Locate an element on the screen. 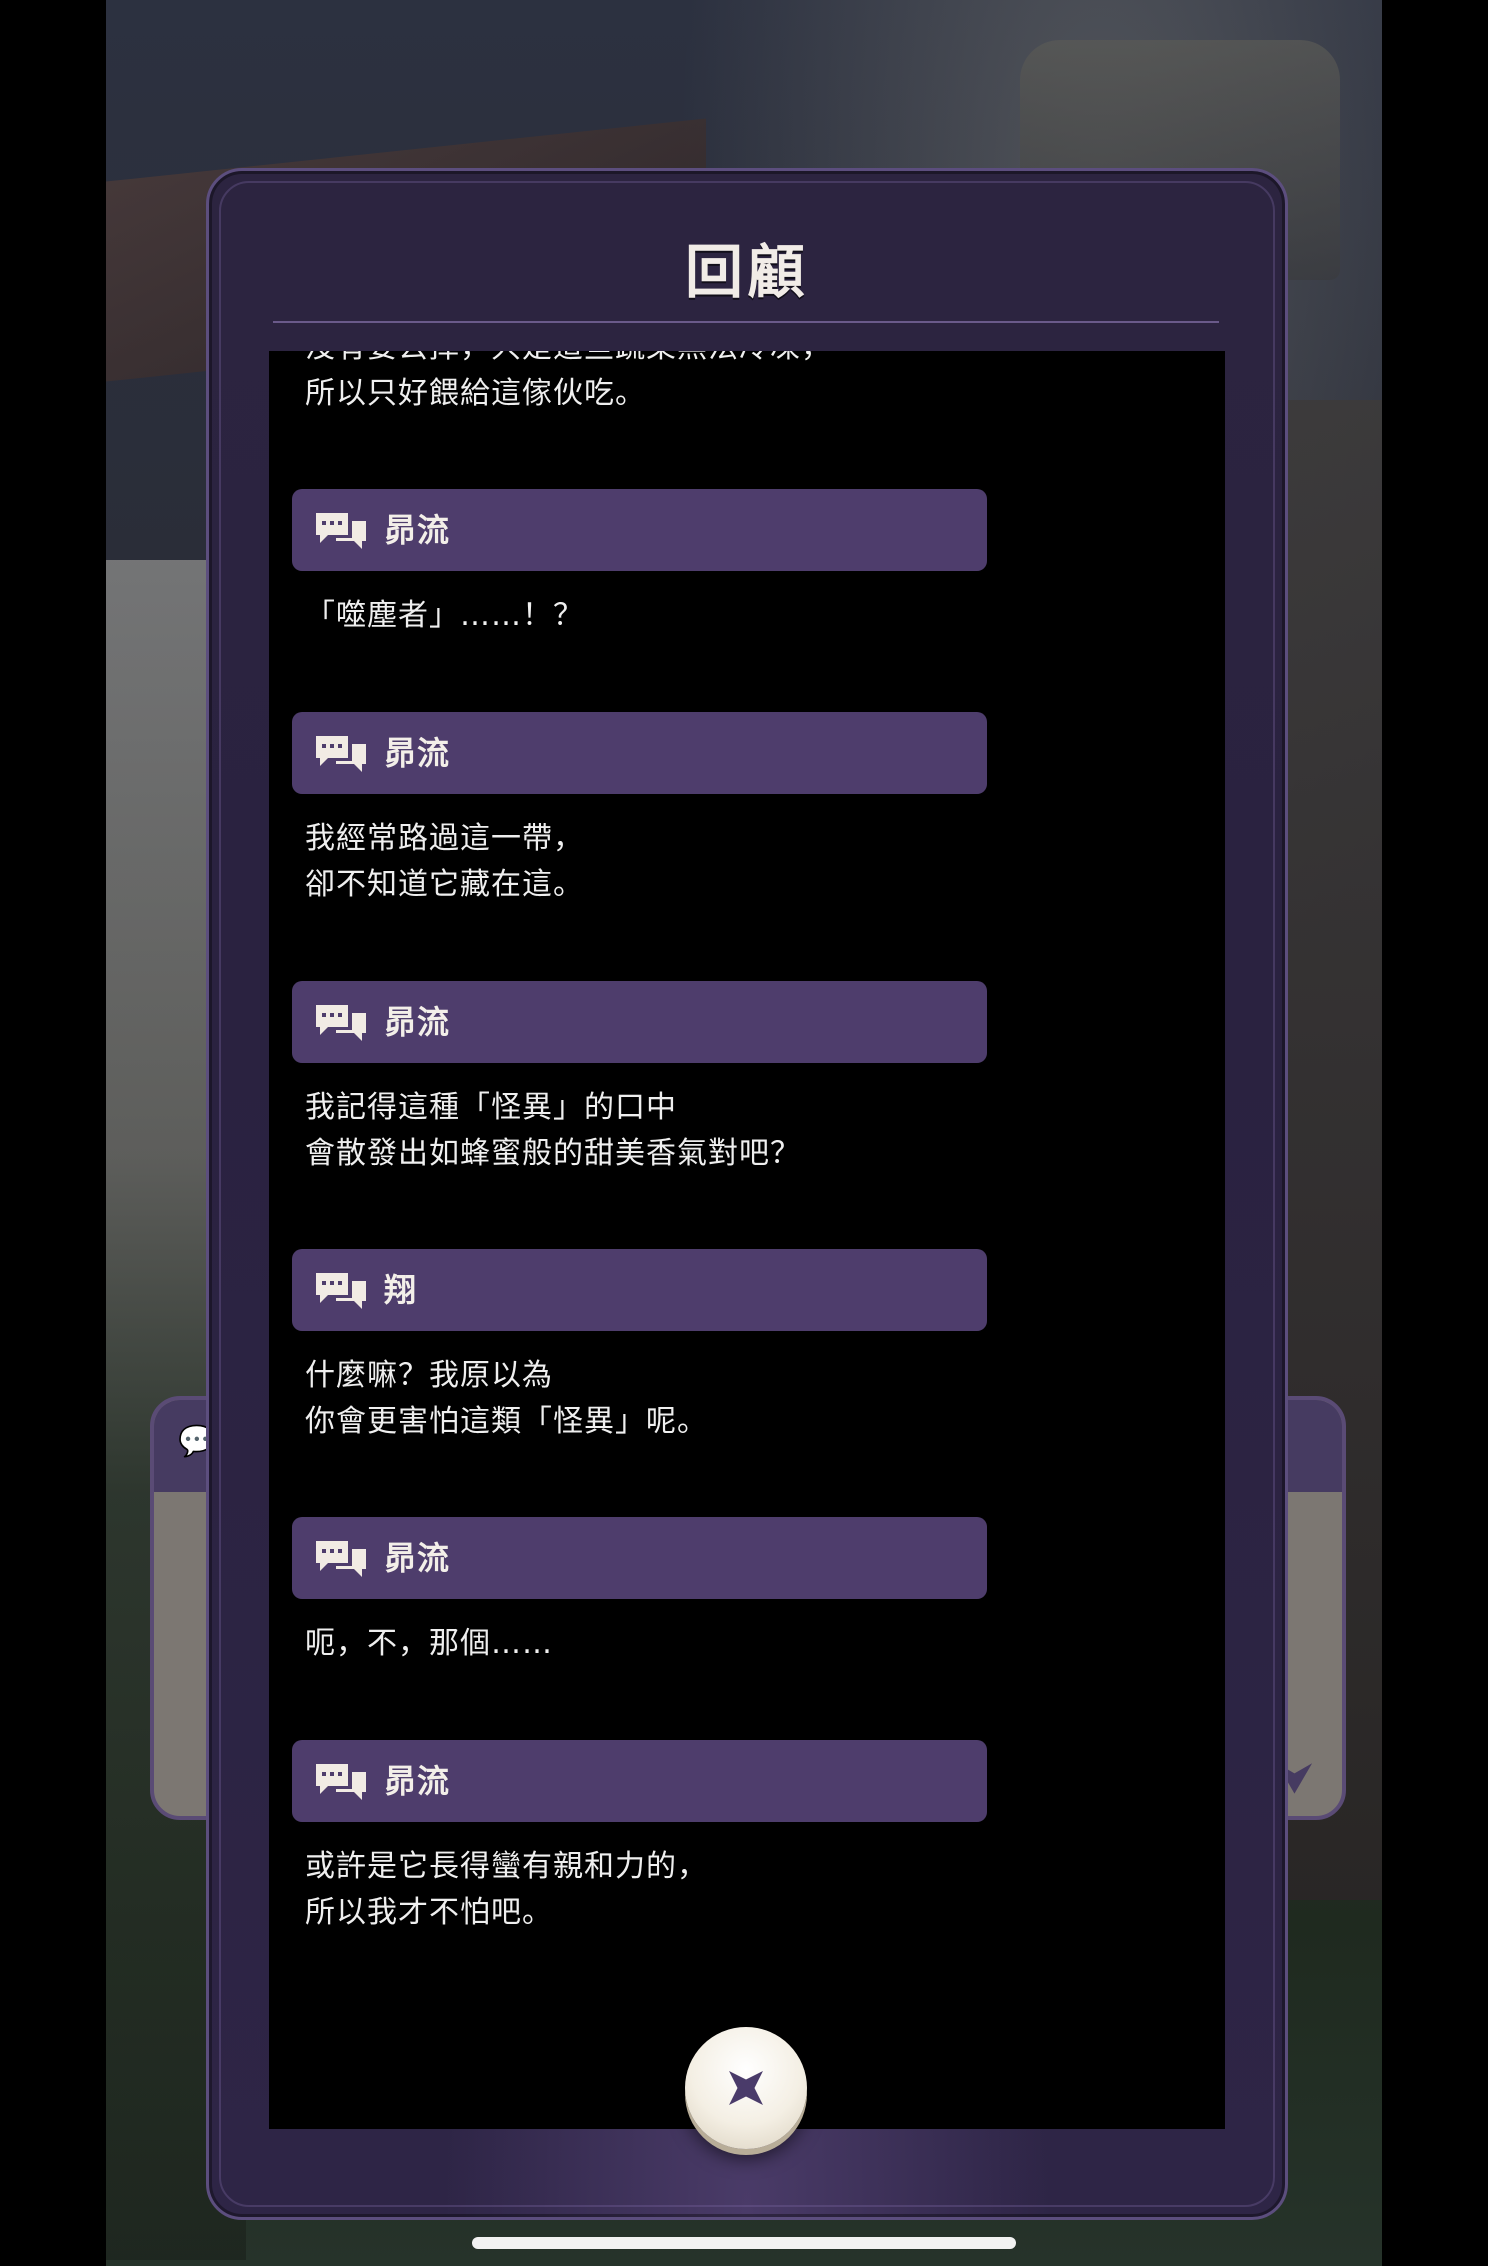  speaker-name: 翔 is located at coordinates (401, 1290).